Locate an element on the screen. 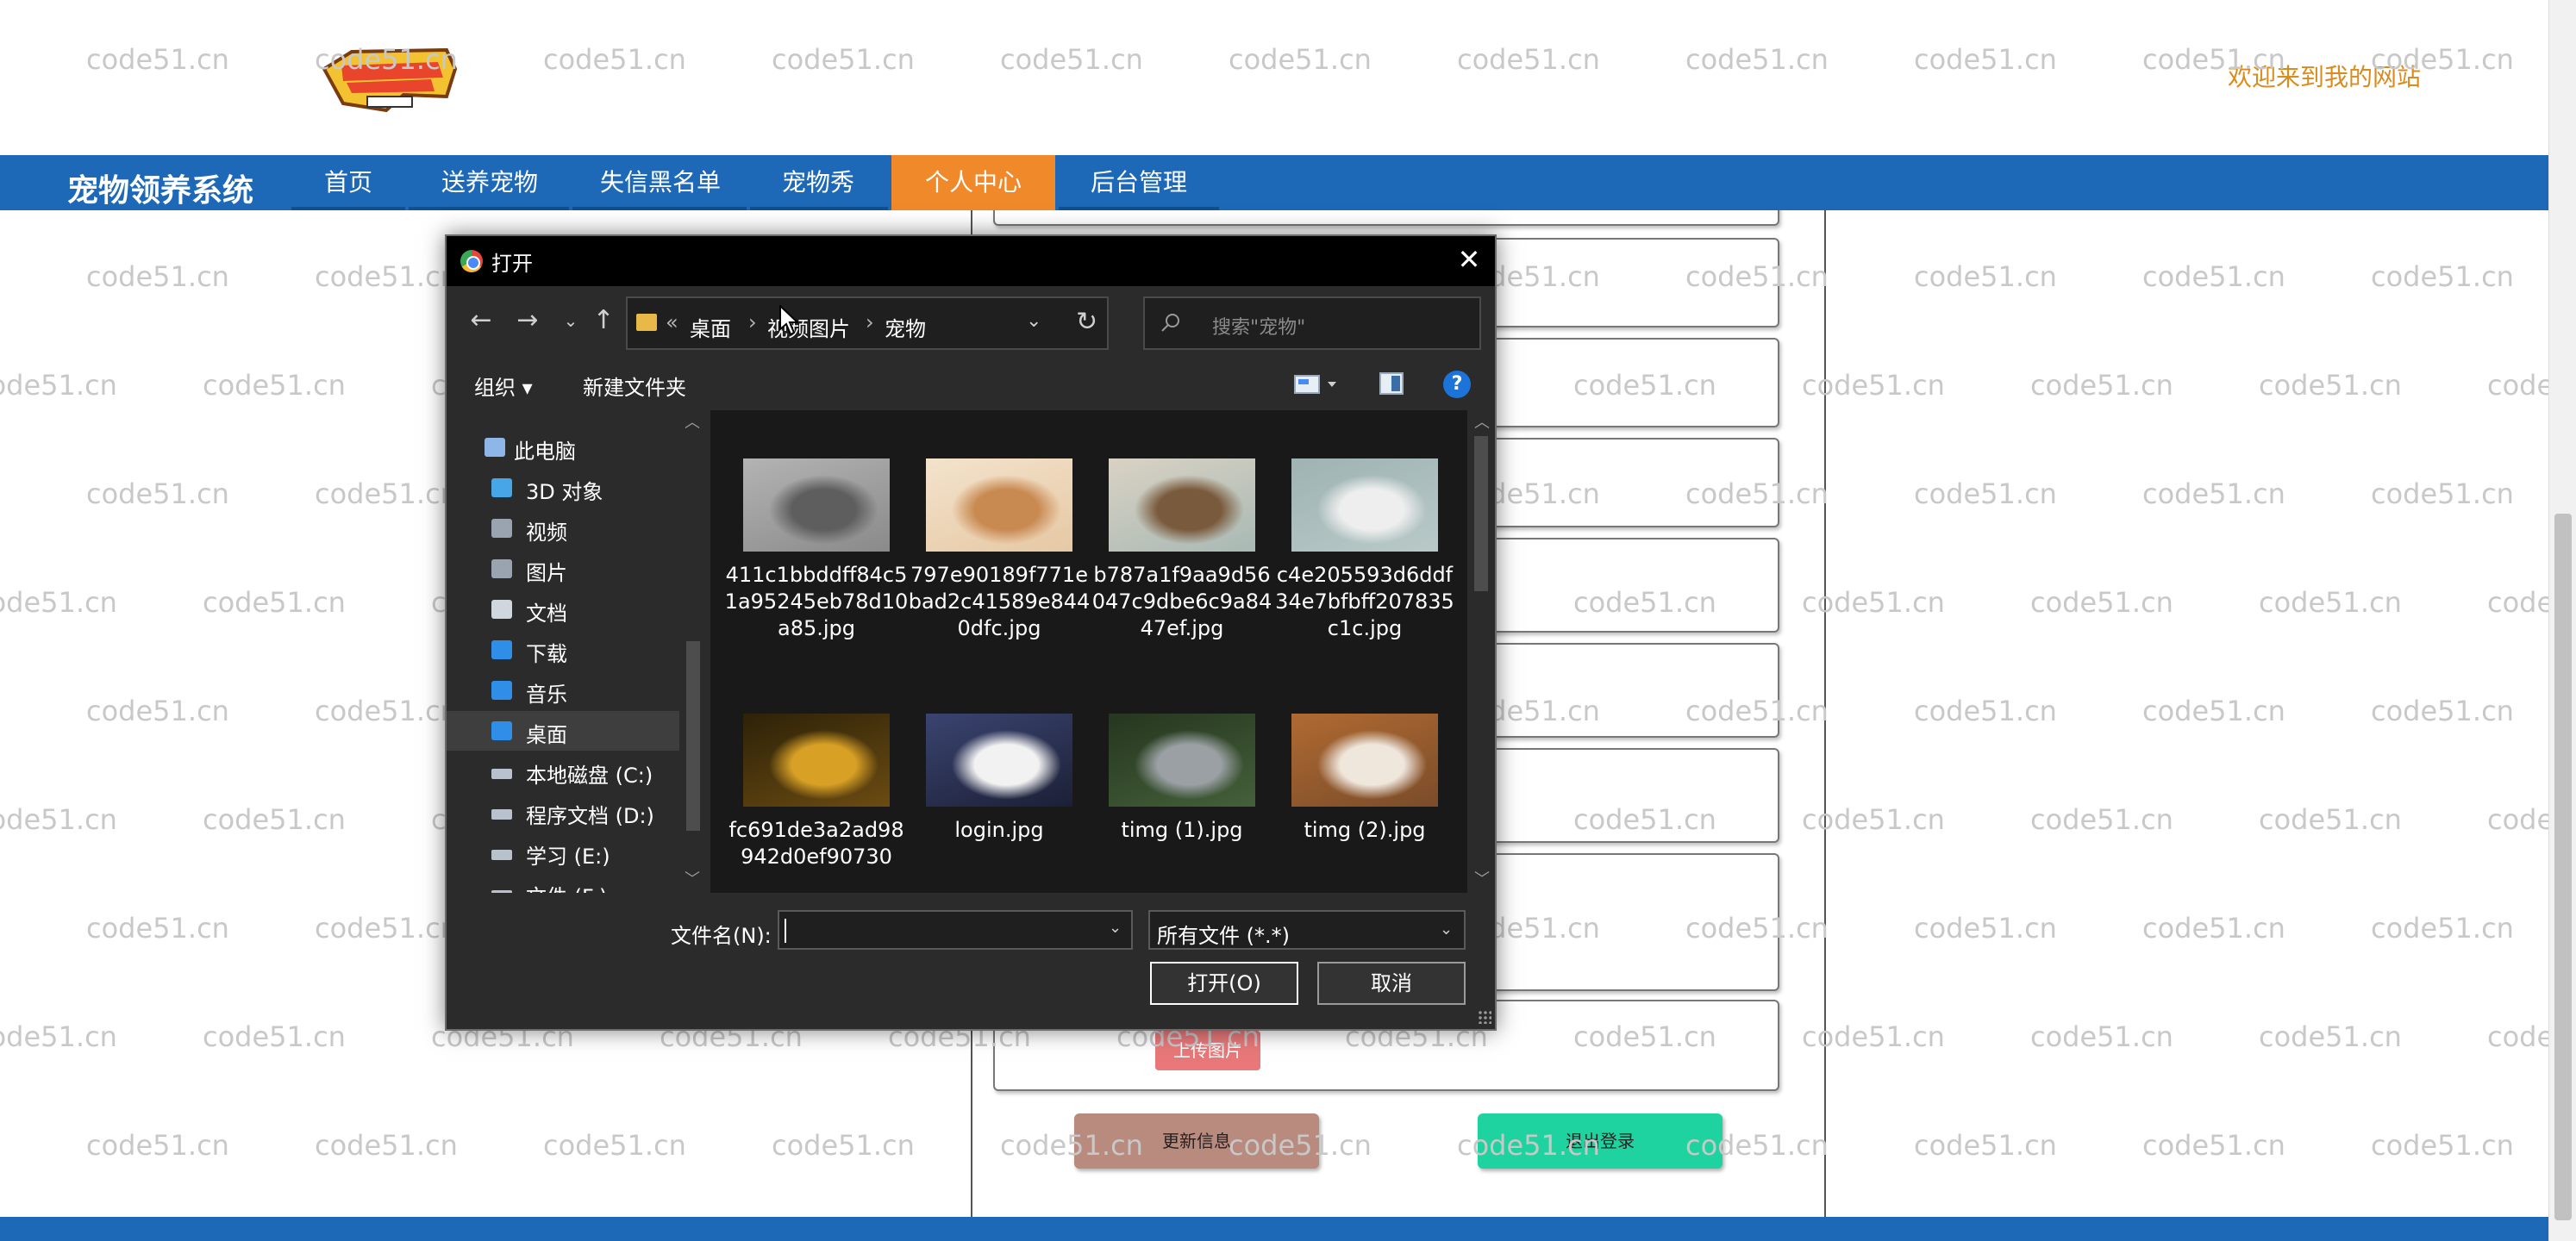 The height and width of the screenshot is (1241, 2576). file-item: b787a1f9aa9d56047c9dbe6c9a8447ef.jpg is located at coordinates (1181, 561).